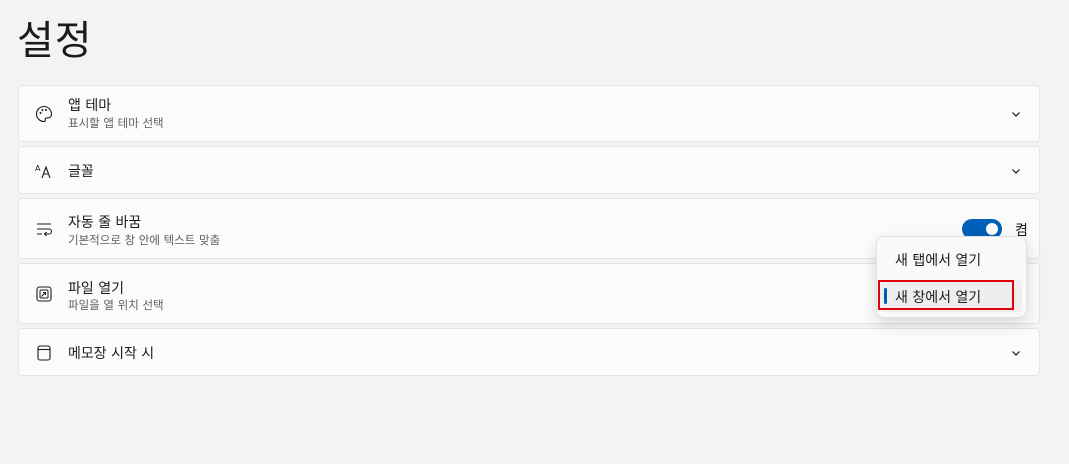 This screenshot has width=1069, height=464. What do you see at coordinates (144, 240) in the screenshot?
I see `setting-description: 기본적으로 창 안에 텍스트 맞춤` at bounding box center [144, 240].